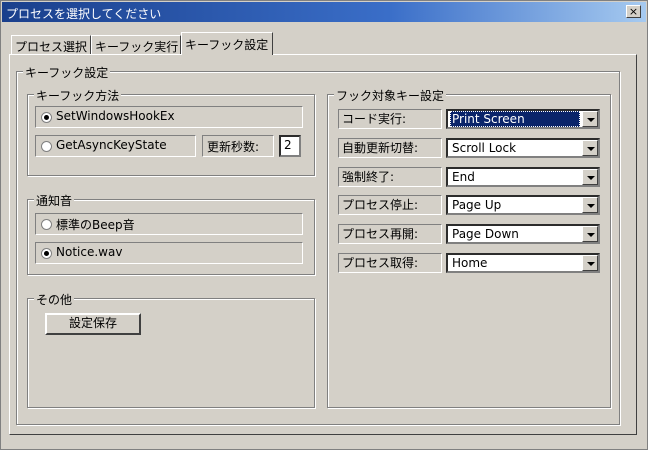  Describe the element at coordinates (523, 234) in the screenshot. I see `key-select-process-resume: Page Down` at that location.